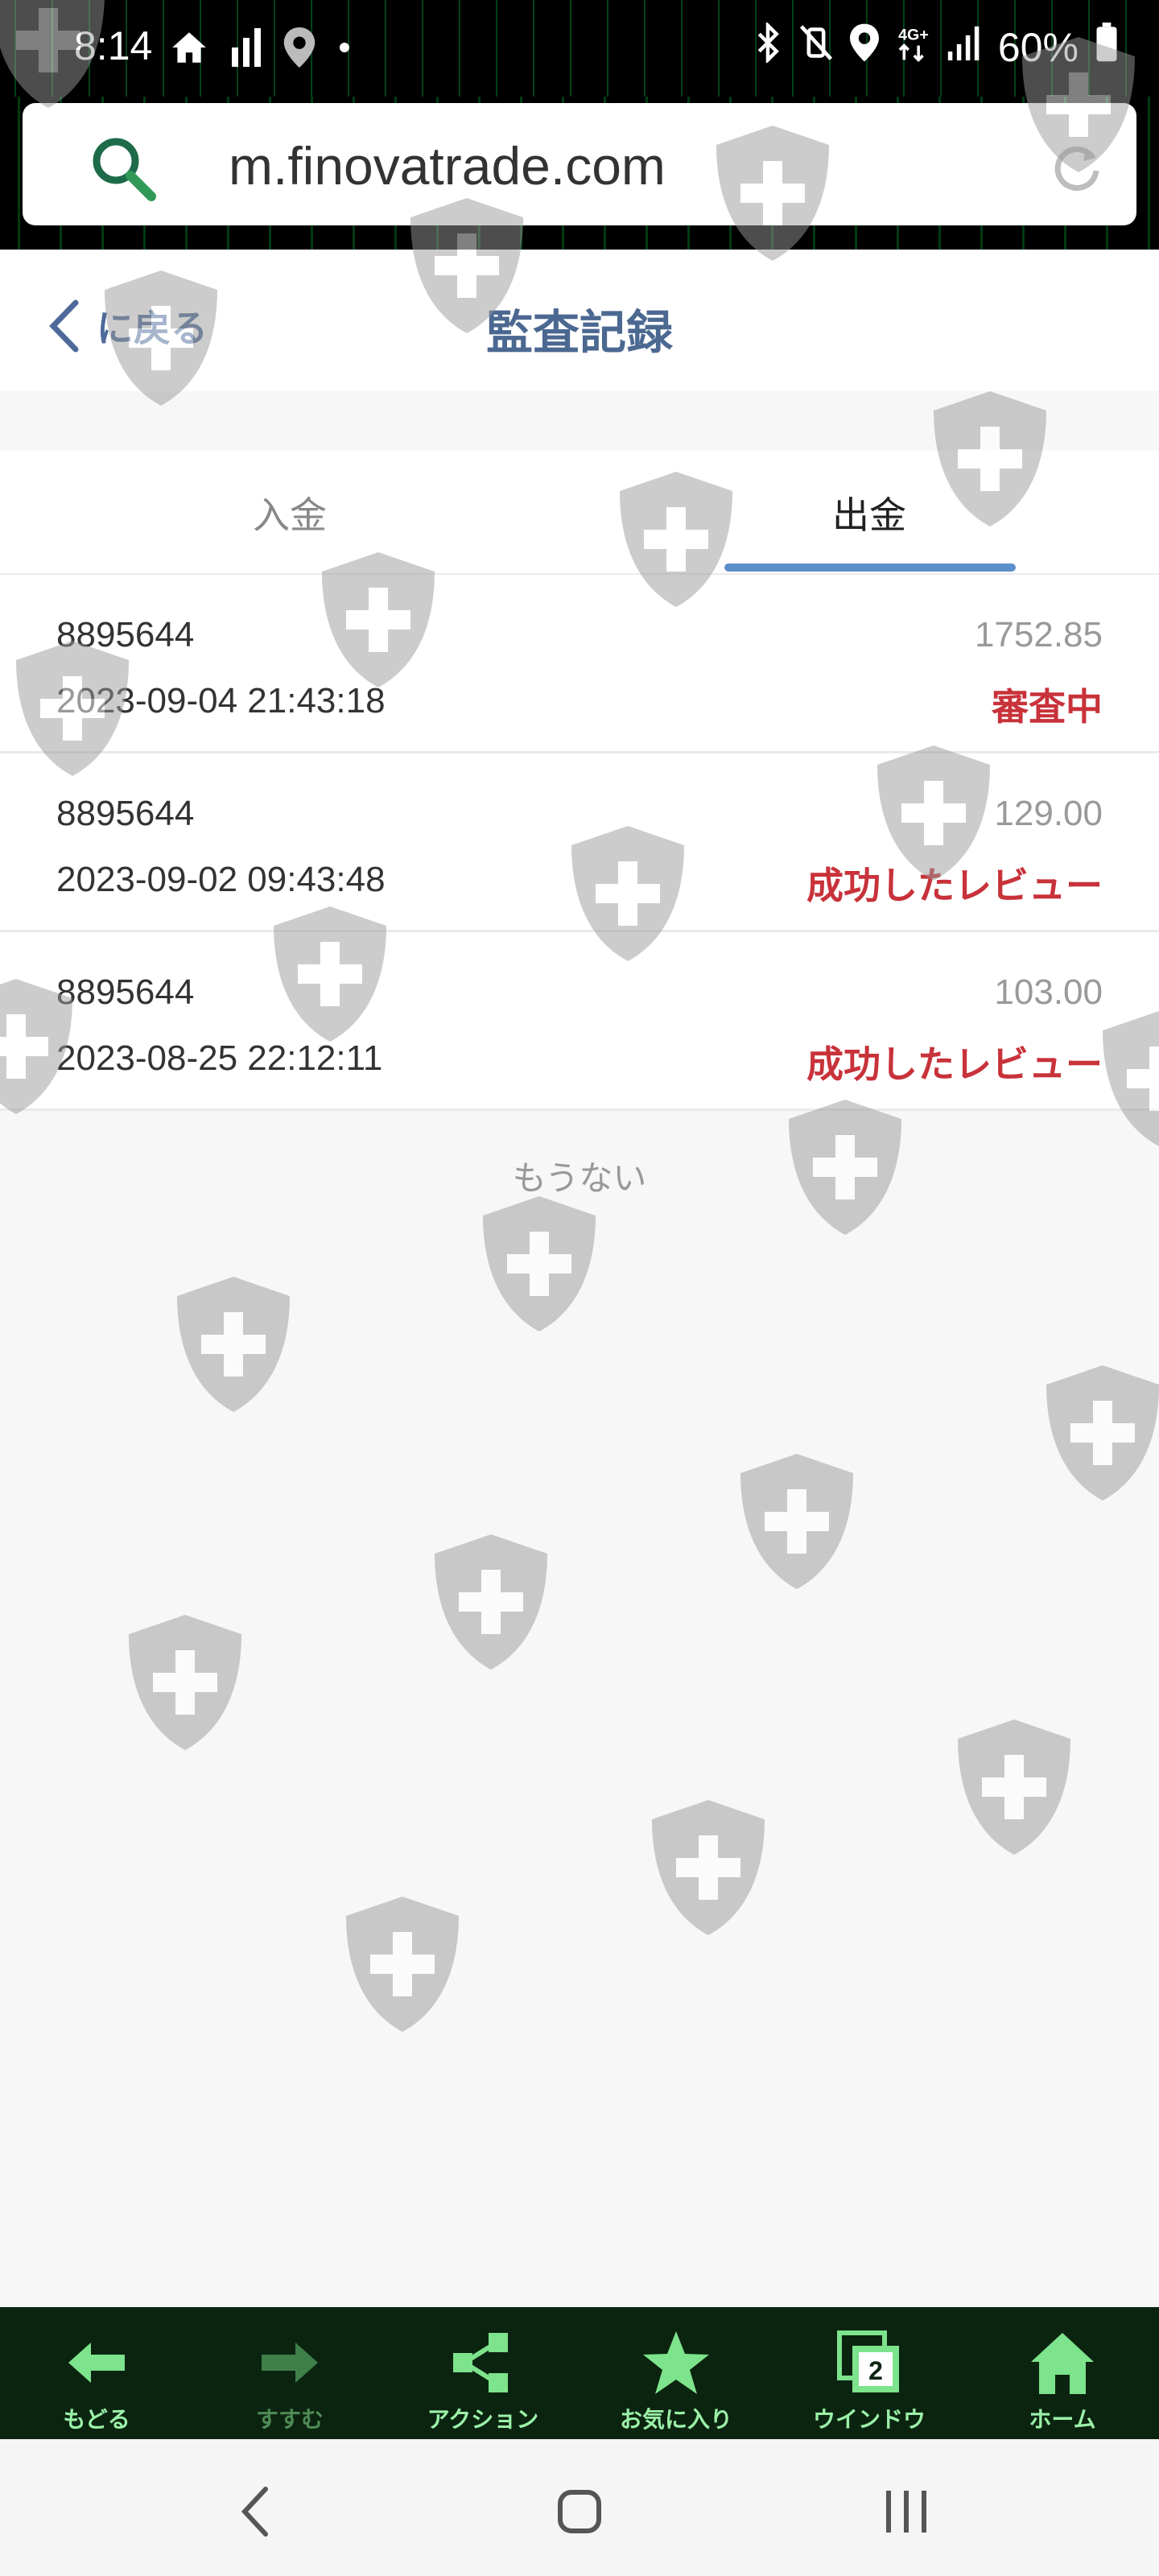 Image resolution: width=1159 pixels, height=2576 pixels. I want to click on reload-icon, so click(1077, 166).